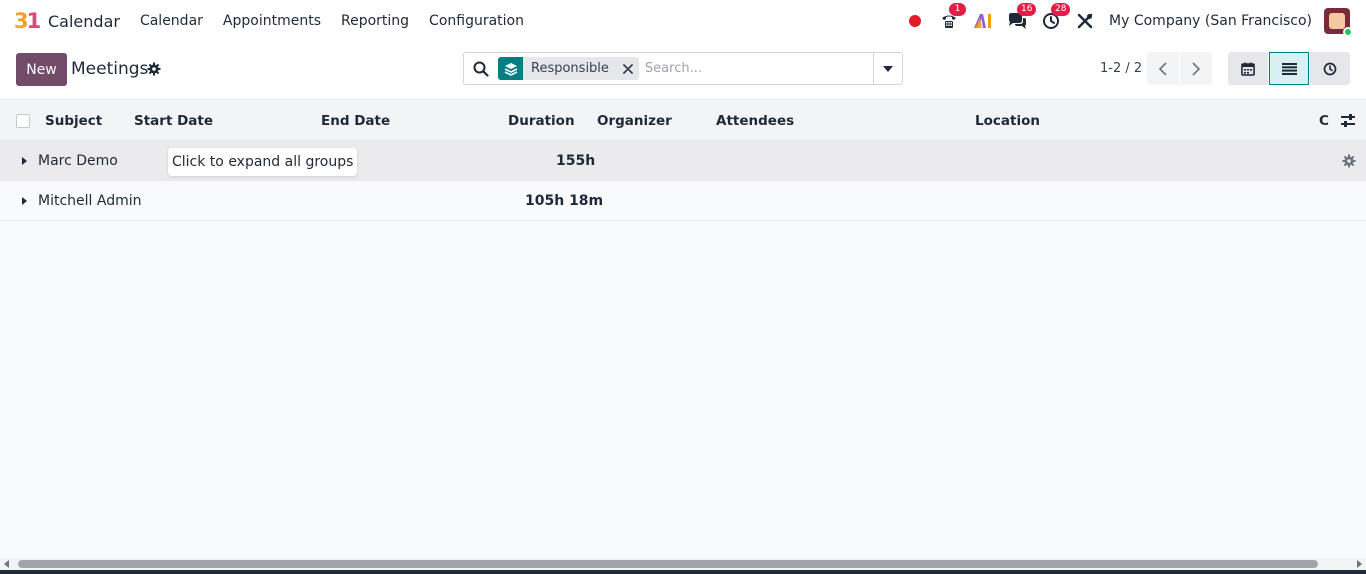 This screenshot has width=1366, height=574. Describe the element at coordinates (510, 68) in the screenshot. I see `group-by-layers-icon` at that location.